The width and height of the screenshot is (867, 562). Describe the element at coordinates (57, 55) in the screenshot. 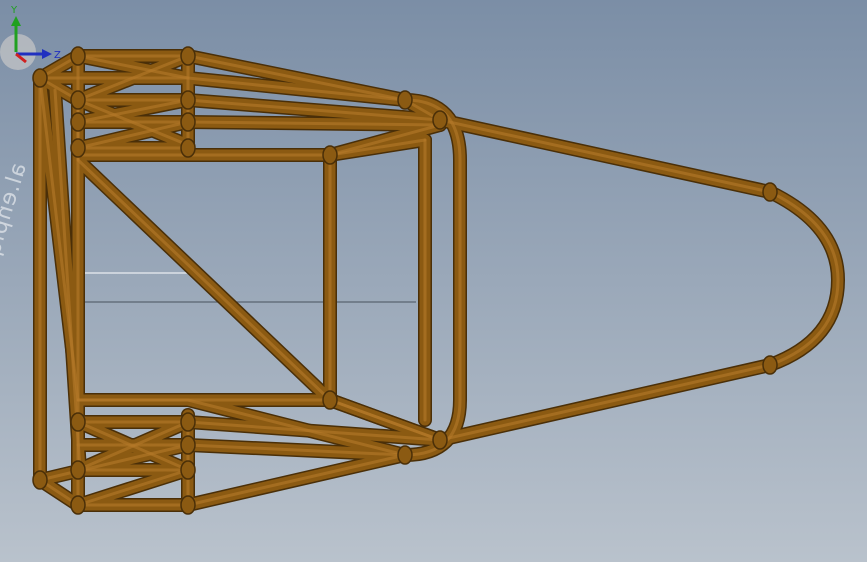

I see `z-axis-label: Z` at that location.